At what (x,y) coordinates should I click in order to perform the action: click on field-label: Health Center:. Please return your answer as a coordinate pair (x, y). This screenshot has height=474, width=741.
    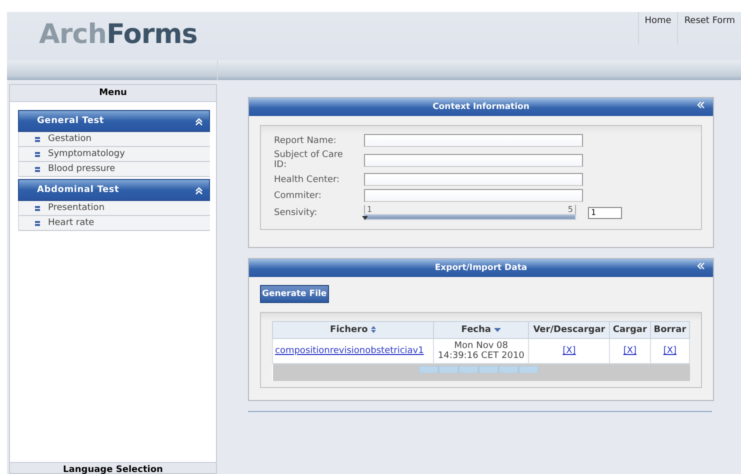
    Looking at the image, I should click on (307, 179).